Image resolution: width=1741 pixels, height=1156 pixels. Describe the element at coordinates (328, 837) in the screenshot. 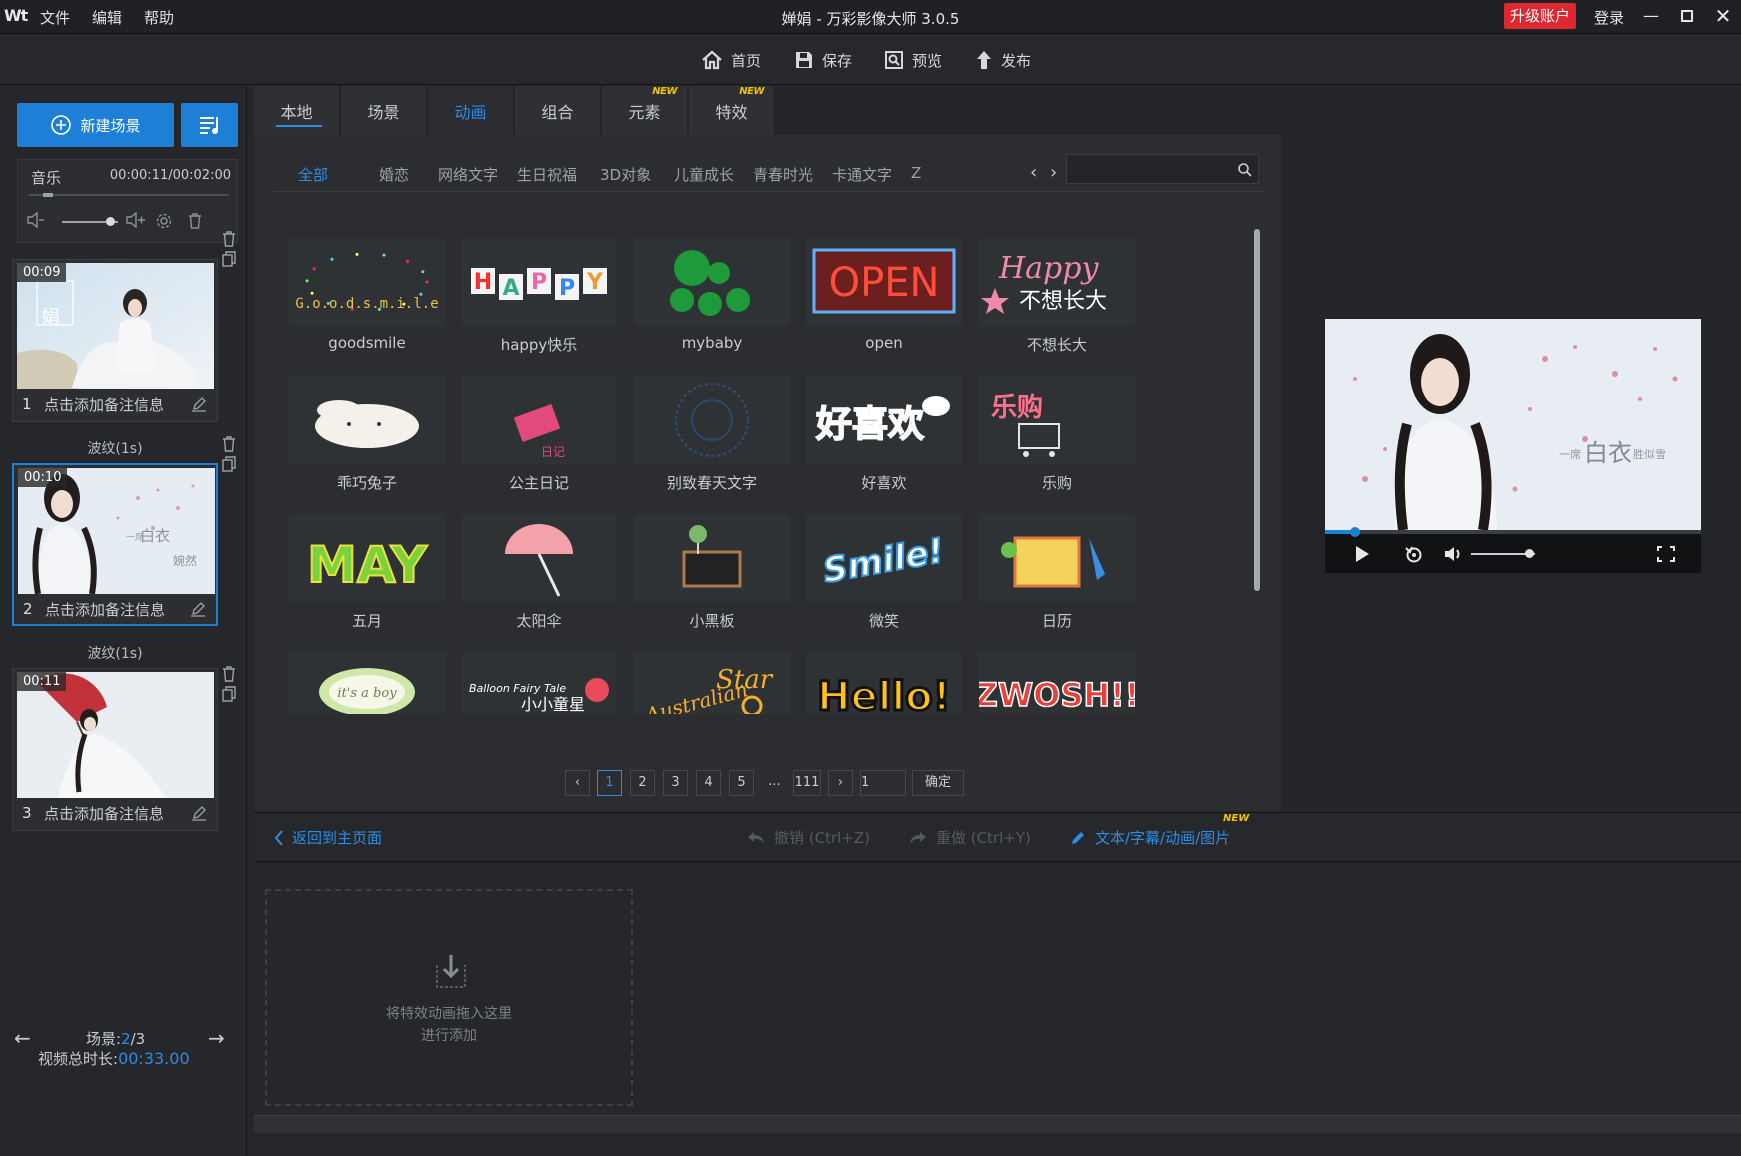

I see `back-to-home-button: 返回到主页面` at that location.